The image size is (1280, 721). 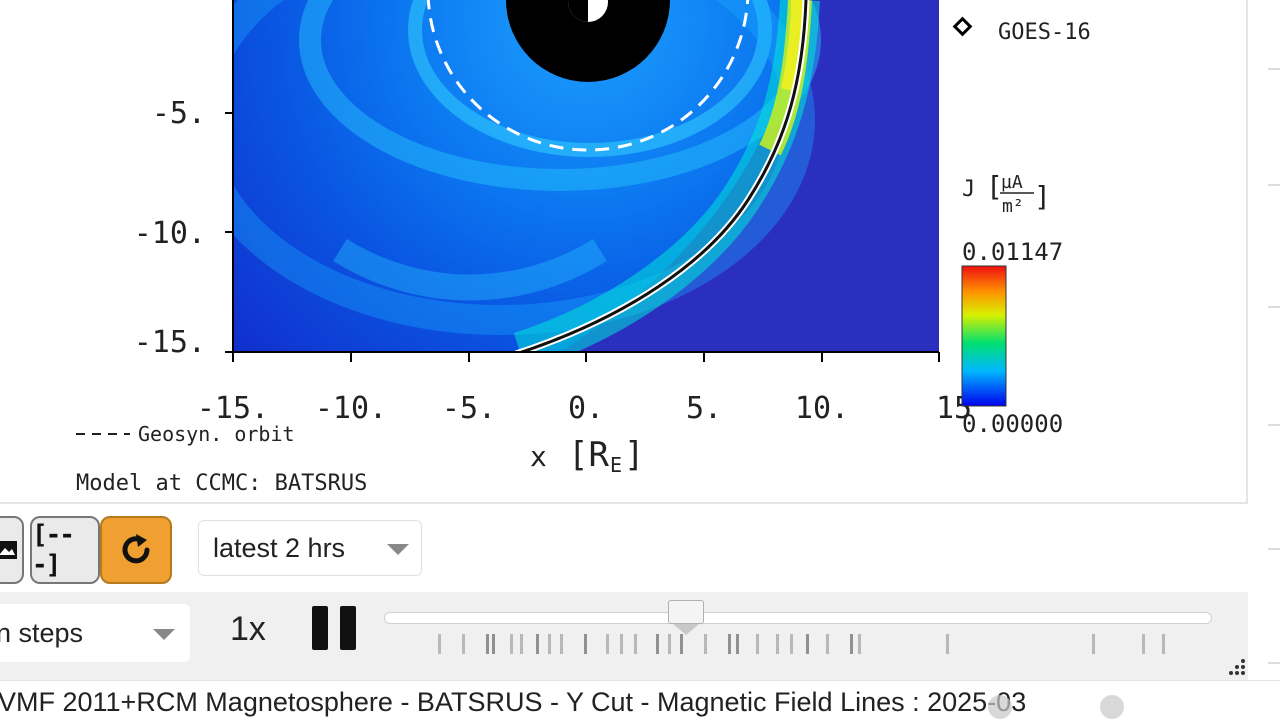 What do you see at coordinates (170, 233) in the screenshot?
I see `y-tick-label: -10.` at bounding box center [170, 233].